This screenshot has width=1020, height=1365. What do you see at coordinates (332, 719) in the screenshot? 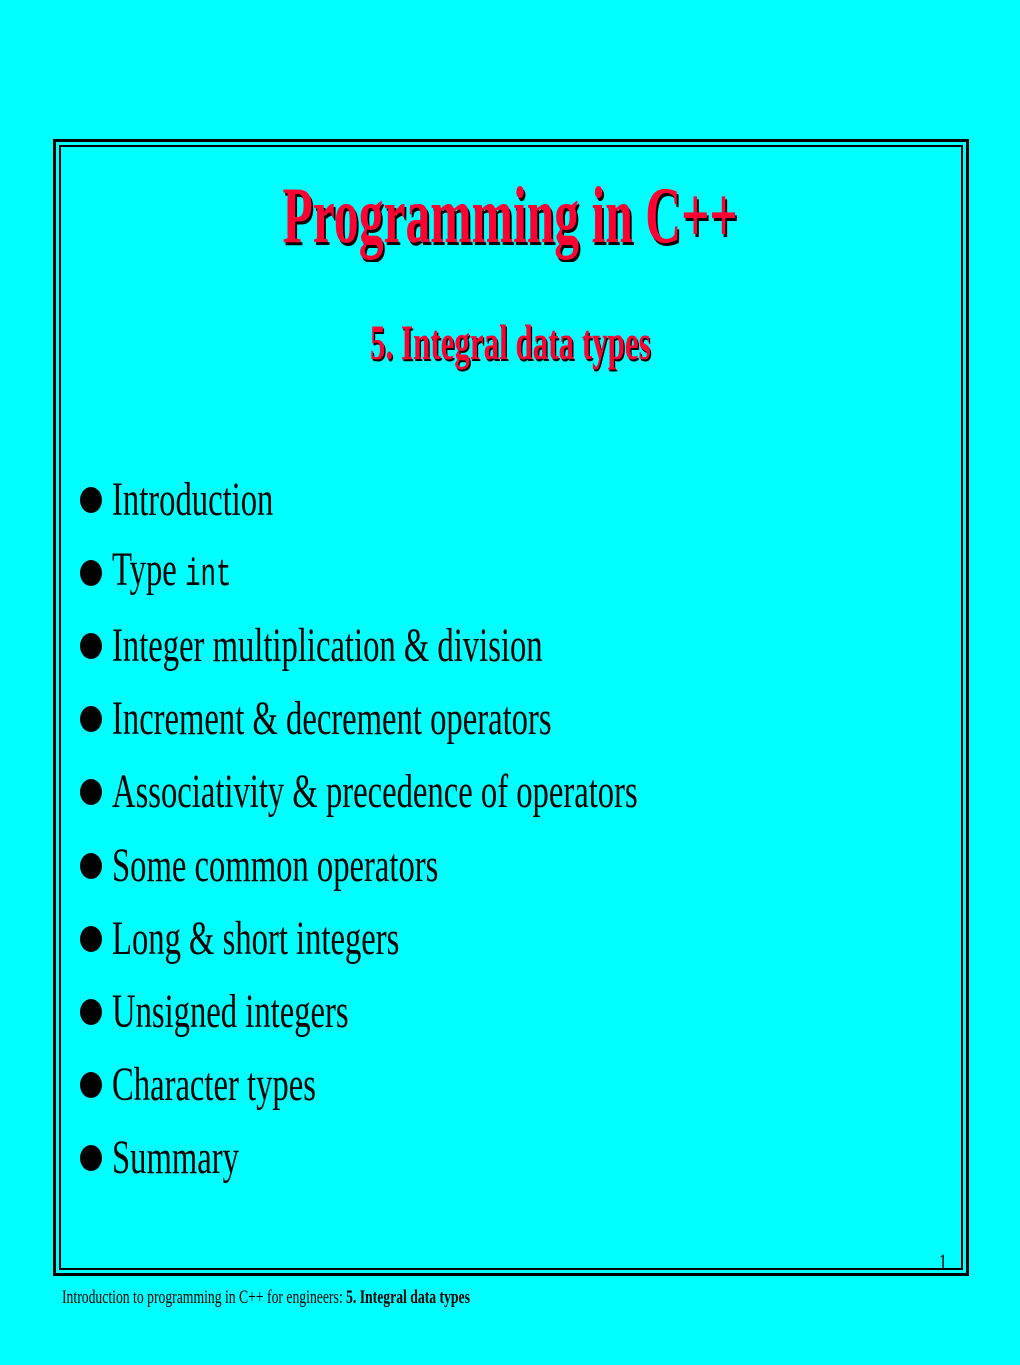
I see `bullet-text: Increment & decrement operators` at bounding box center [332, 719].